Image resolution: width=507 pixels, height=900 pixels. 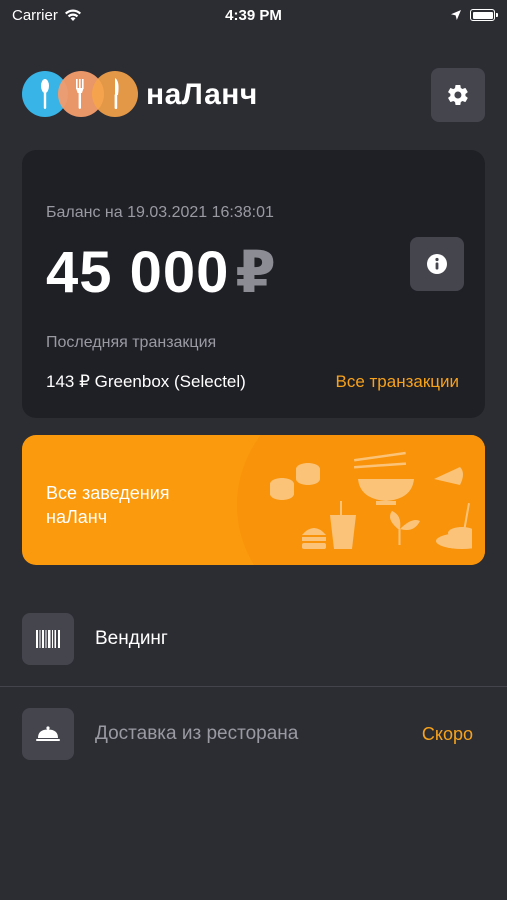 What do you see at coordinates (108, 493) in the screenshot?
I see `banner-title-line1: Все заведения` at bounding box center [108, 493].